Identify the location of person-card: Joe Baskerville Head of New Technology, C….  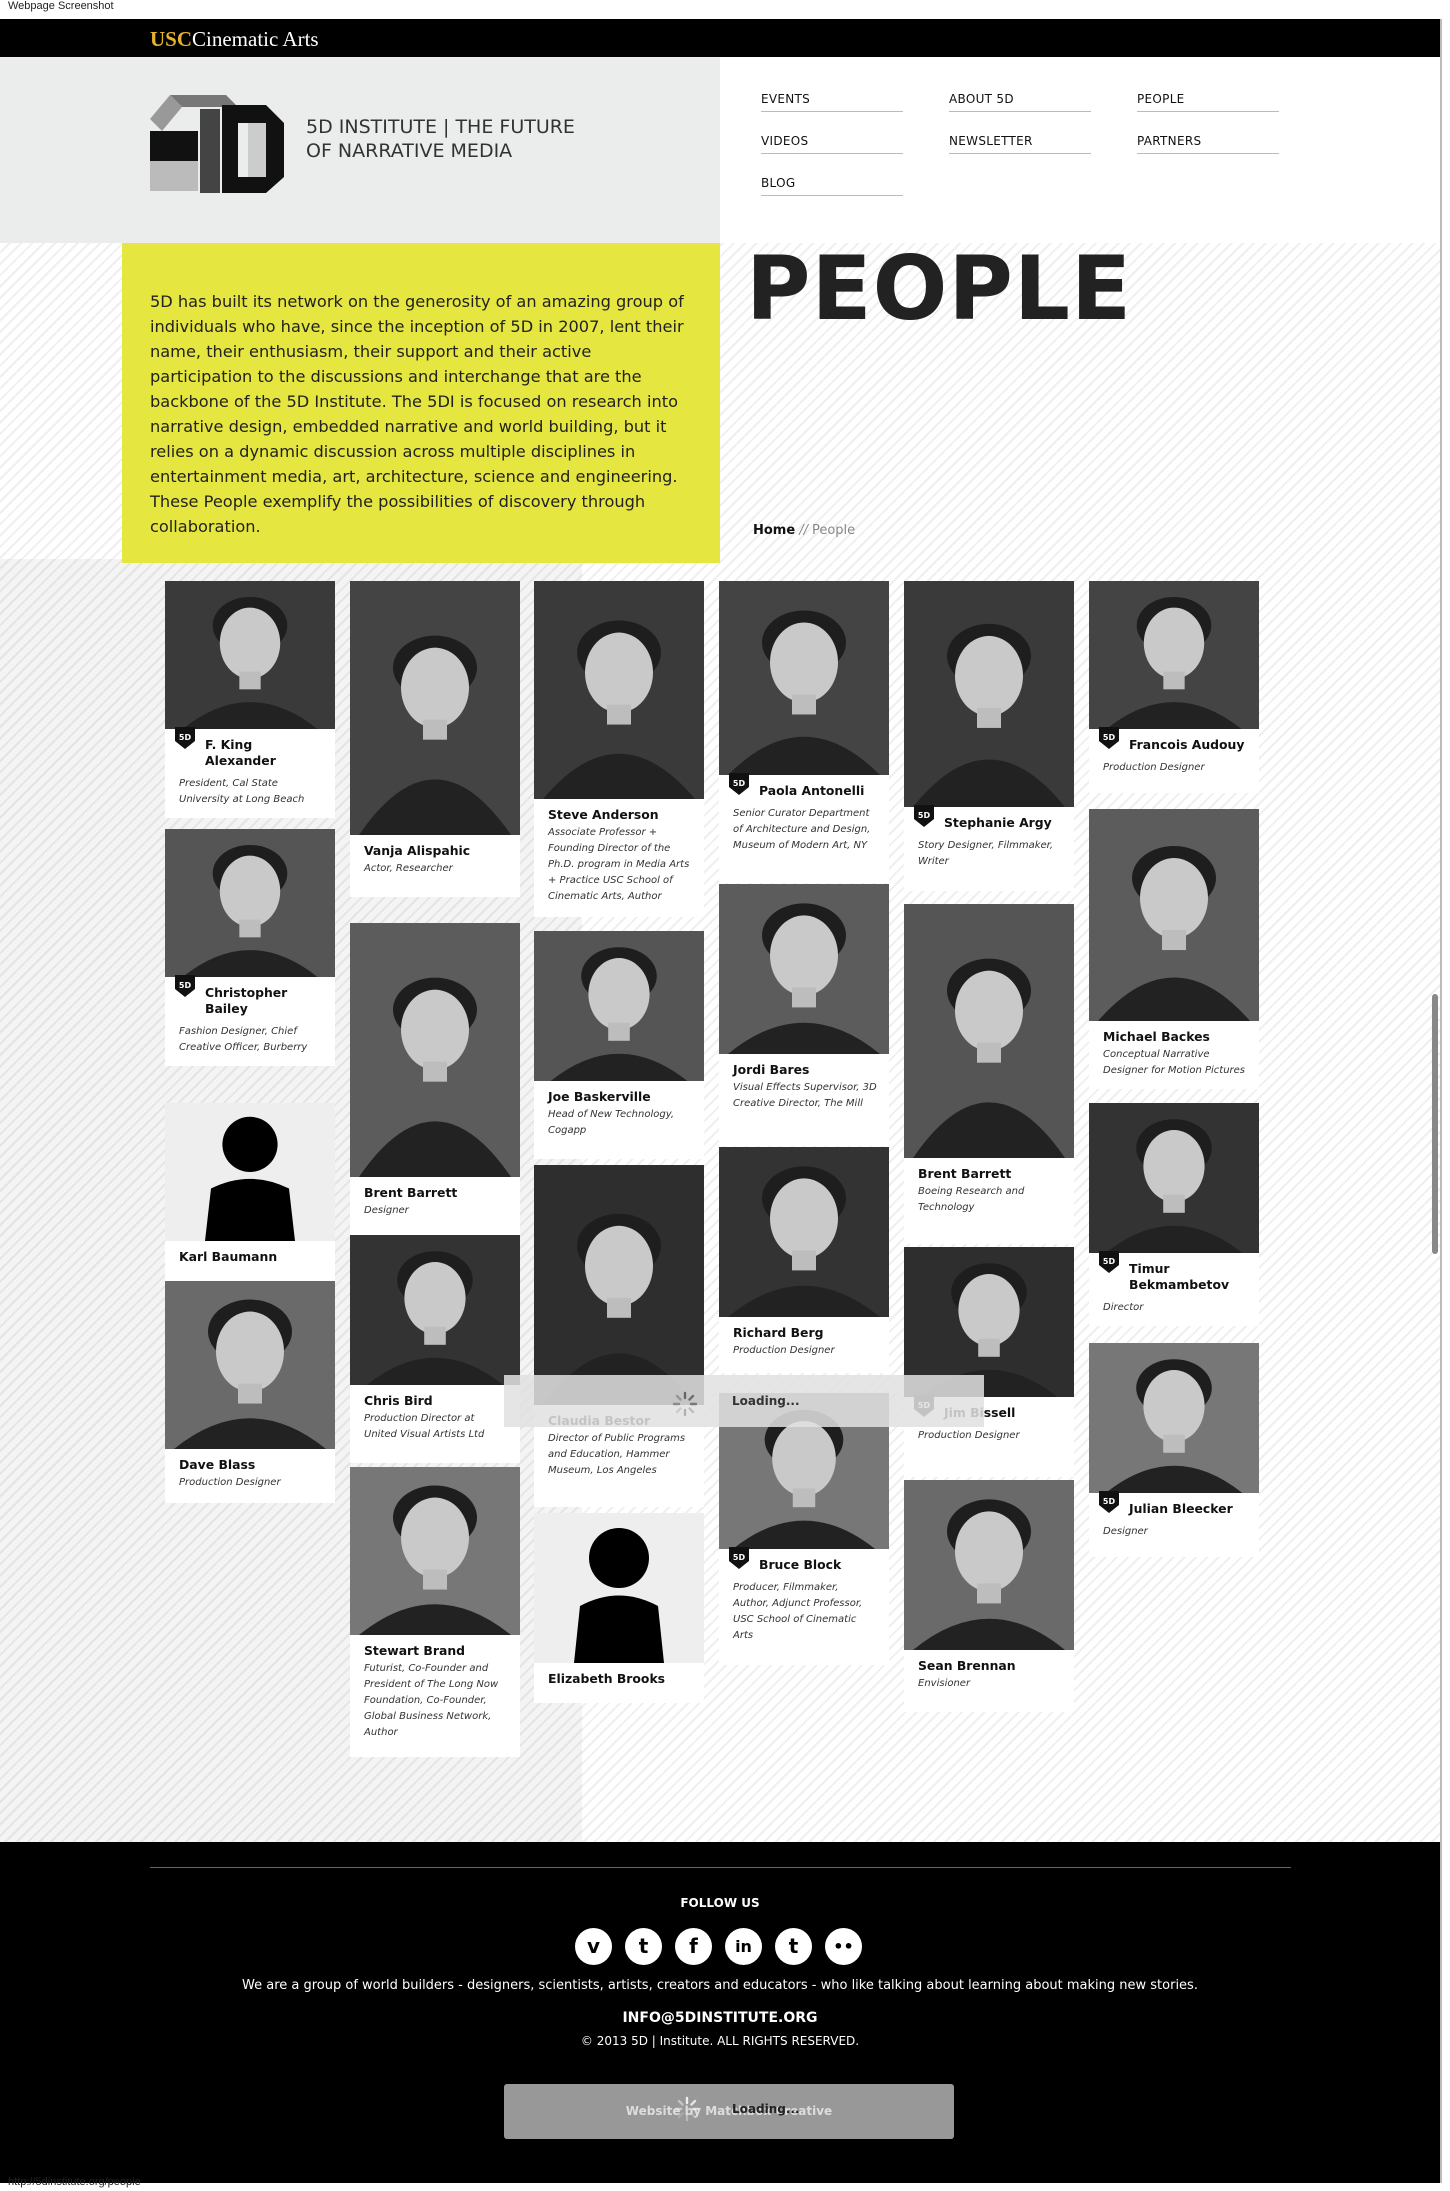
(619, 1045).